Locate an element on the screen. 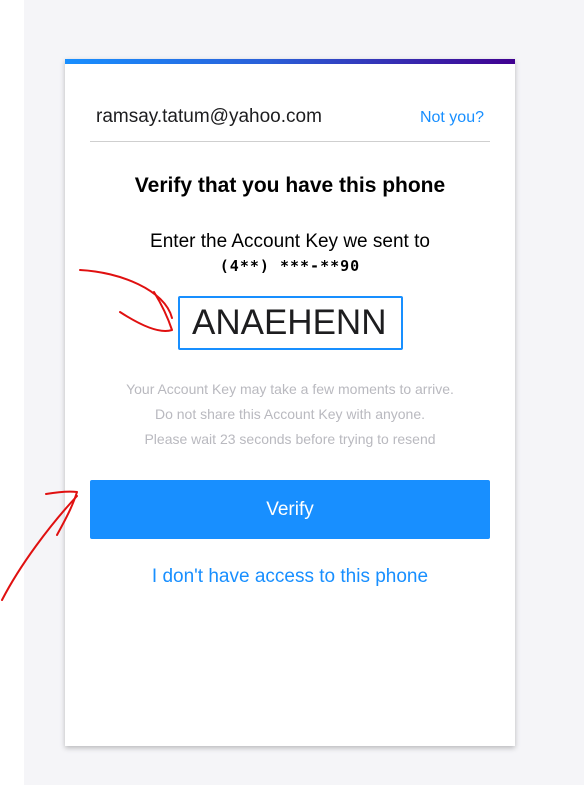 The height and width of the screenshot is (785, 584). masked-phone-number: (4**) ***-**90 is located at coordinates (290, 266).